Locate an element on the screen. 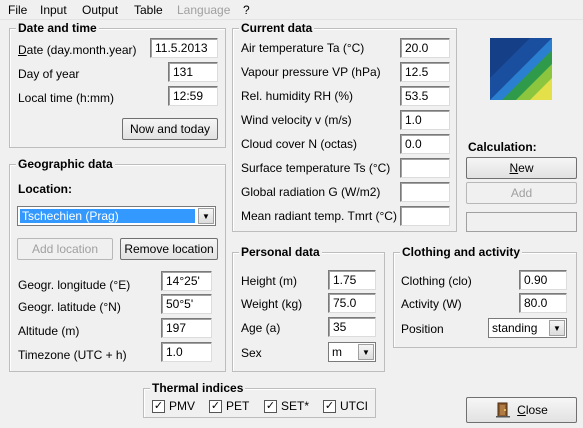 This screenshot has height=428, width=583. add-button: Add is located at coordinates (521, 193).